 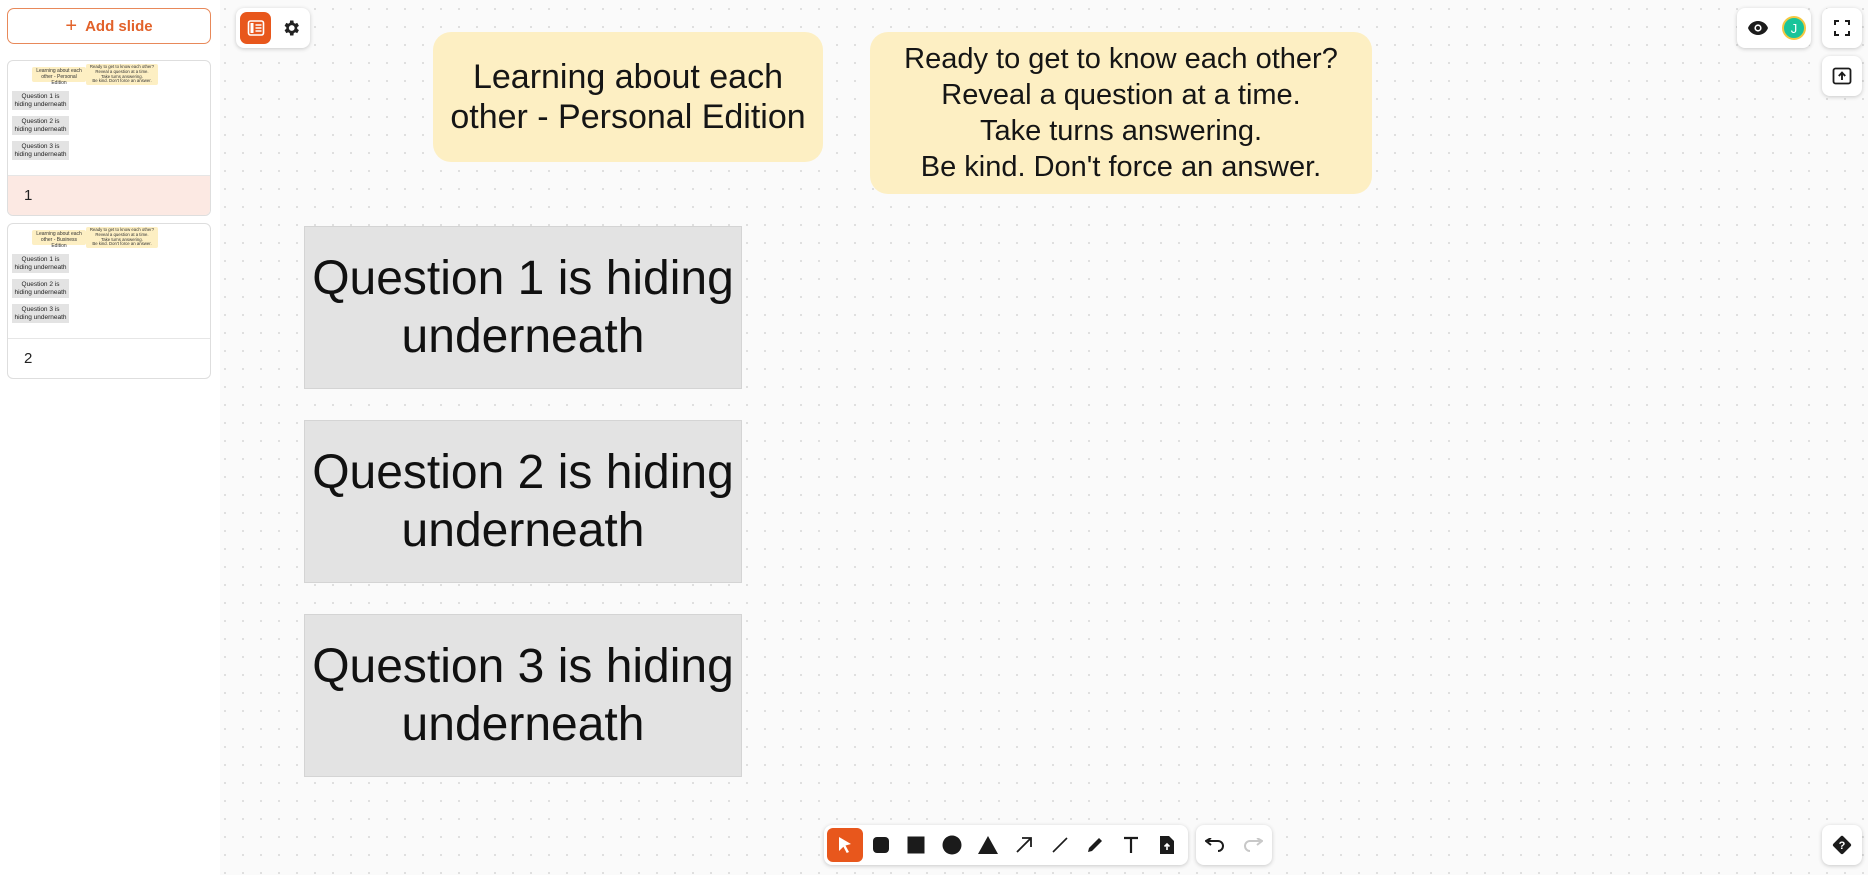 What do you see at coordinates (59, 80) in the screenshot?
I see `mini-title-line: other - Personal Edition` at bounding box center [59, 80].